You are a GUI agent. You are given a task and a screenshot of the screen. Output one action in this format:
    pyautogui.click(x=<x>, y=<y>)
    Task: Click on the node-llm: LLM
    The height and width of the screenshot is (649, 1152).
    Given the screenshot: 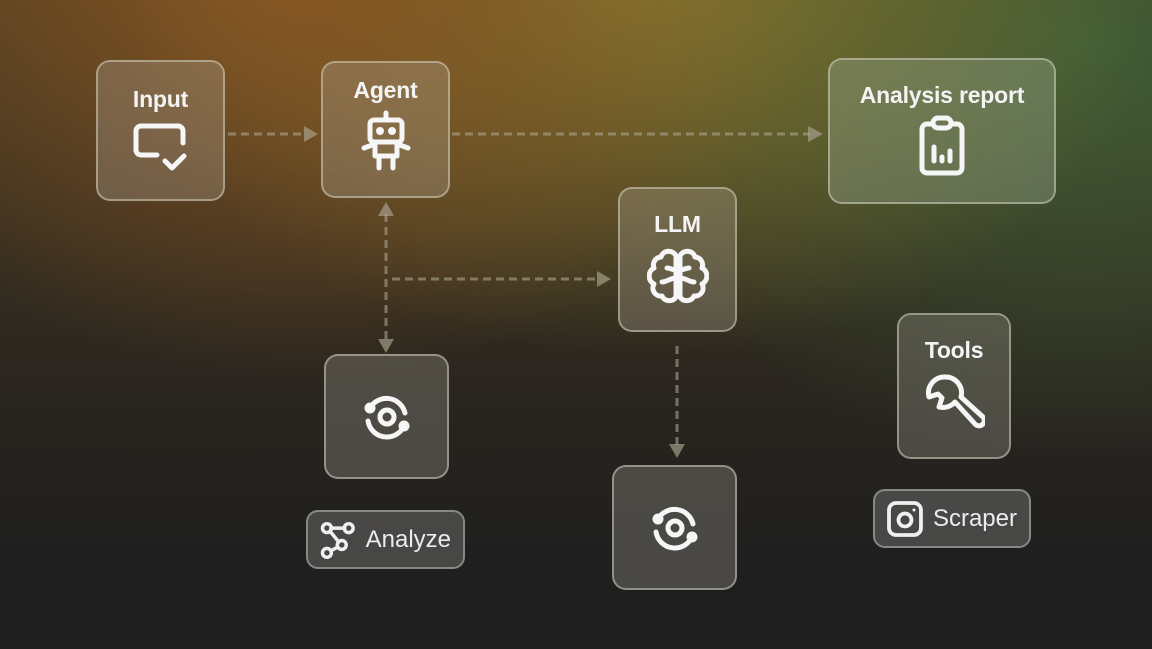 What is the action you would take?
    pyautogui.click(x=677, y=259)
    